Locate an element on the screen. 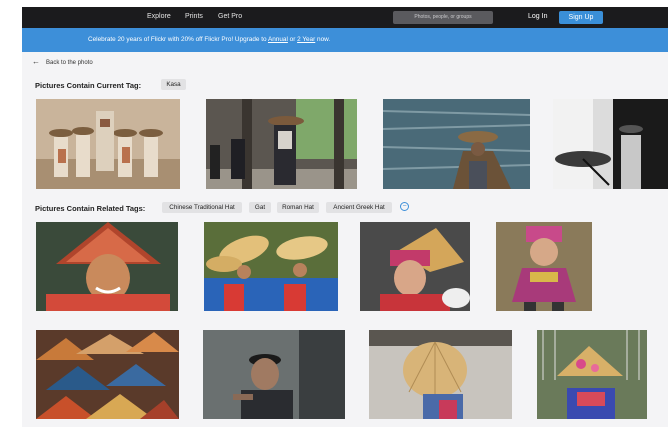 The width and height of the screenshot is (670, 432). photo-conical-hat-back is located at coordinates (440, 374).